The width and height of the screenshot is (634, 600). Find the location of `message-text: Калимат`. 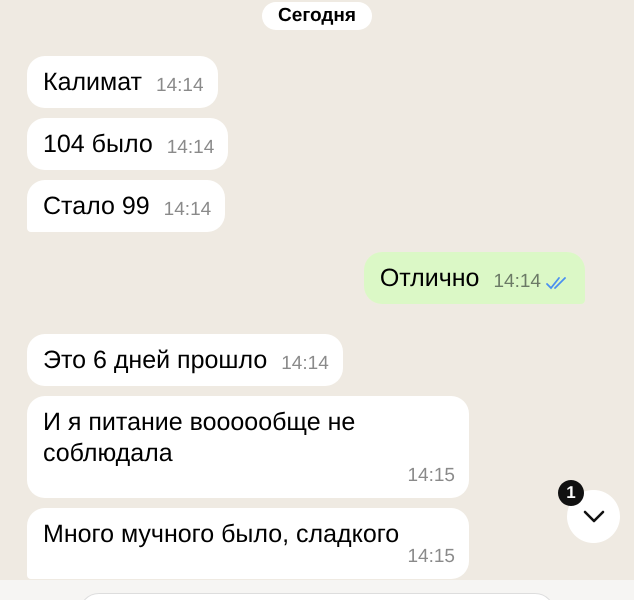

message-text: Калимат is located at coordinates (93, 82).